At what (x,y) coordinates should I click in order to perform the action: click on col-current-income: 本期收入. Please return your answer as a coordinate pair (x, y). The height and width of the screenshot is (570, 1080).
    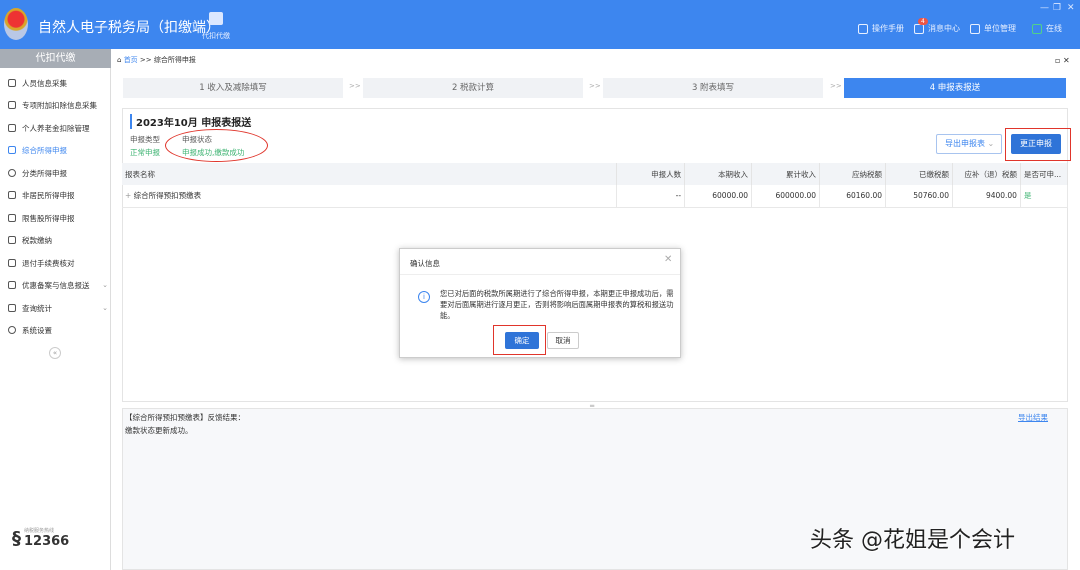
    Looking at the image, I should click on (718, 174).